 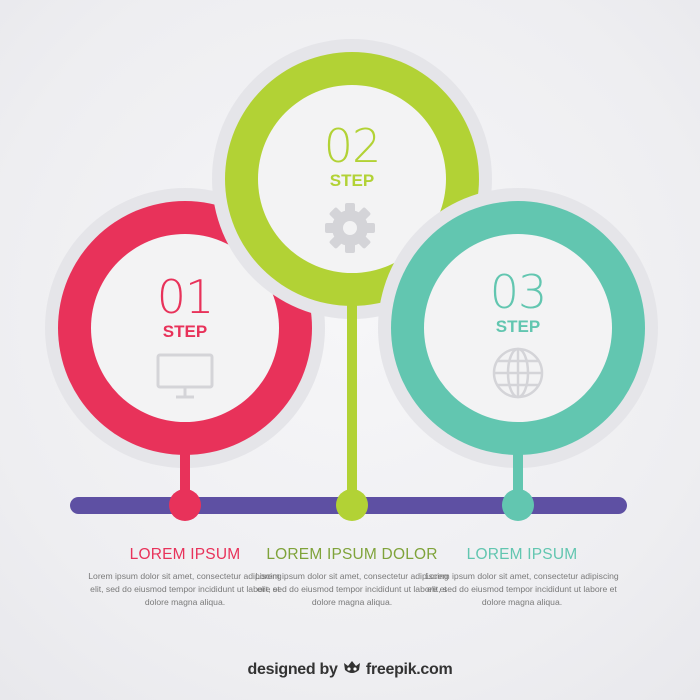 I want to click on step-3-node, so click(x=518, y=505).